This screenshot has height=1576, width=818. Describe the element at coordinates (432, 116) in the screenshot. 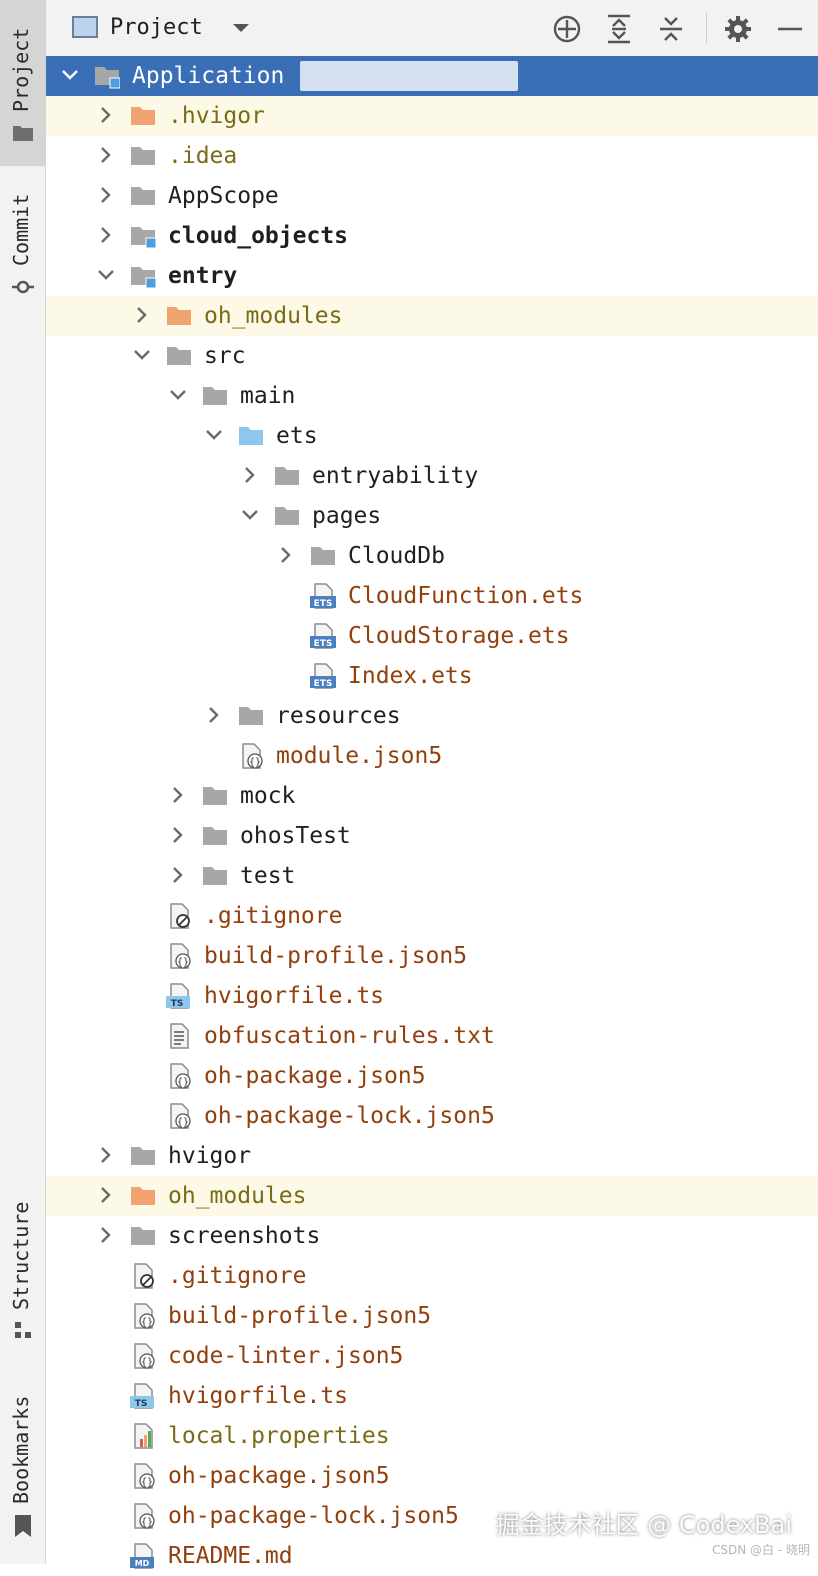

I see `tree-row: .hvigor` at that location.